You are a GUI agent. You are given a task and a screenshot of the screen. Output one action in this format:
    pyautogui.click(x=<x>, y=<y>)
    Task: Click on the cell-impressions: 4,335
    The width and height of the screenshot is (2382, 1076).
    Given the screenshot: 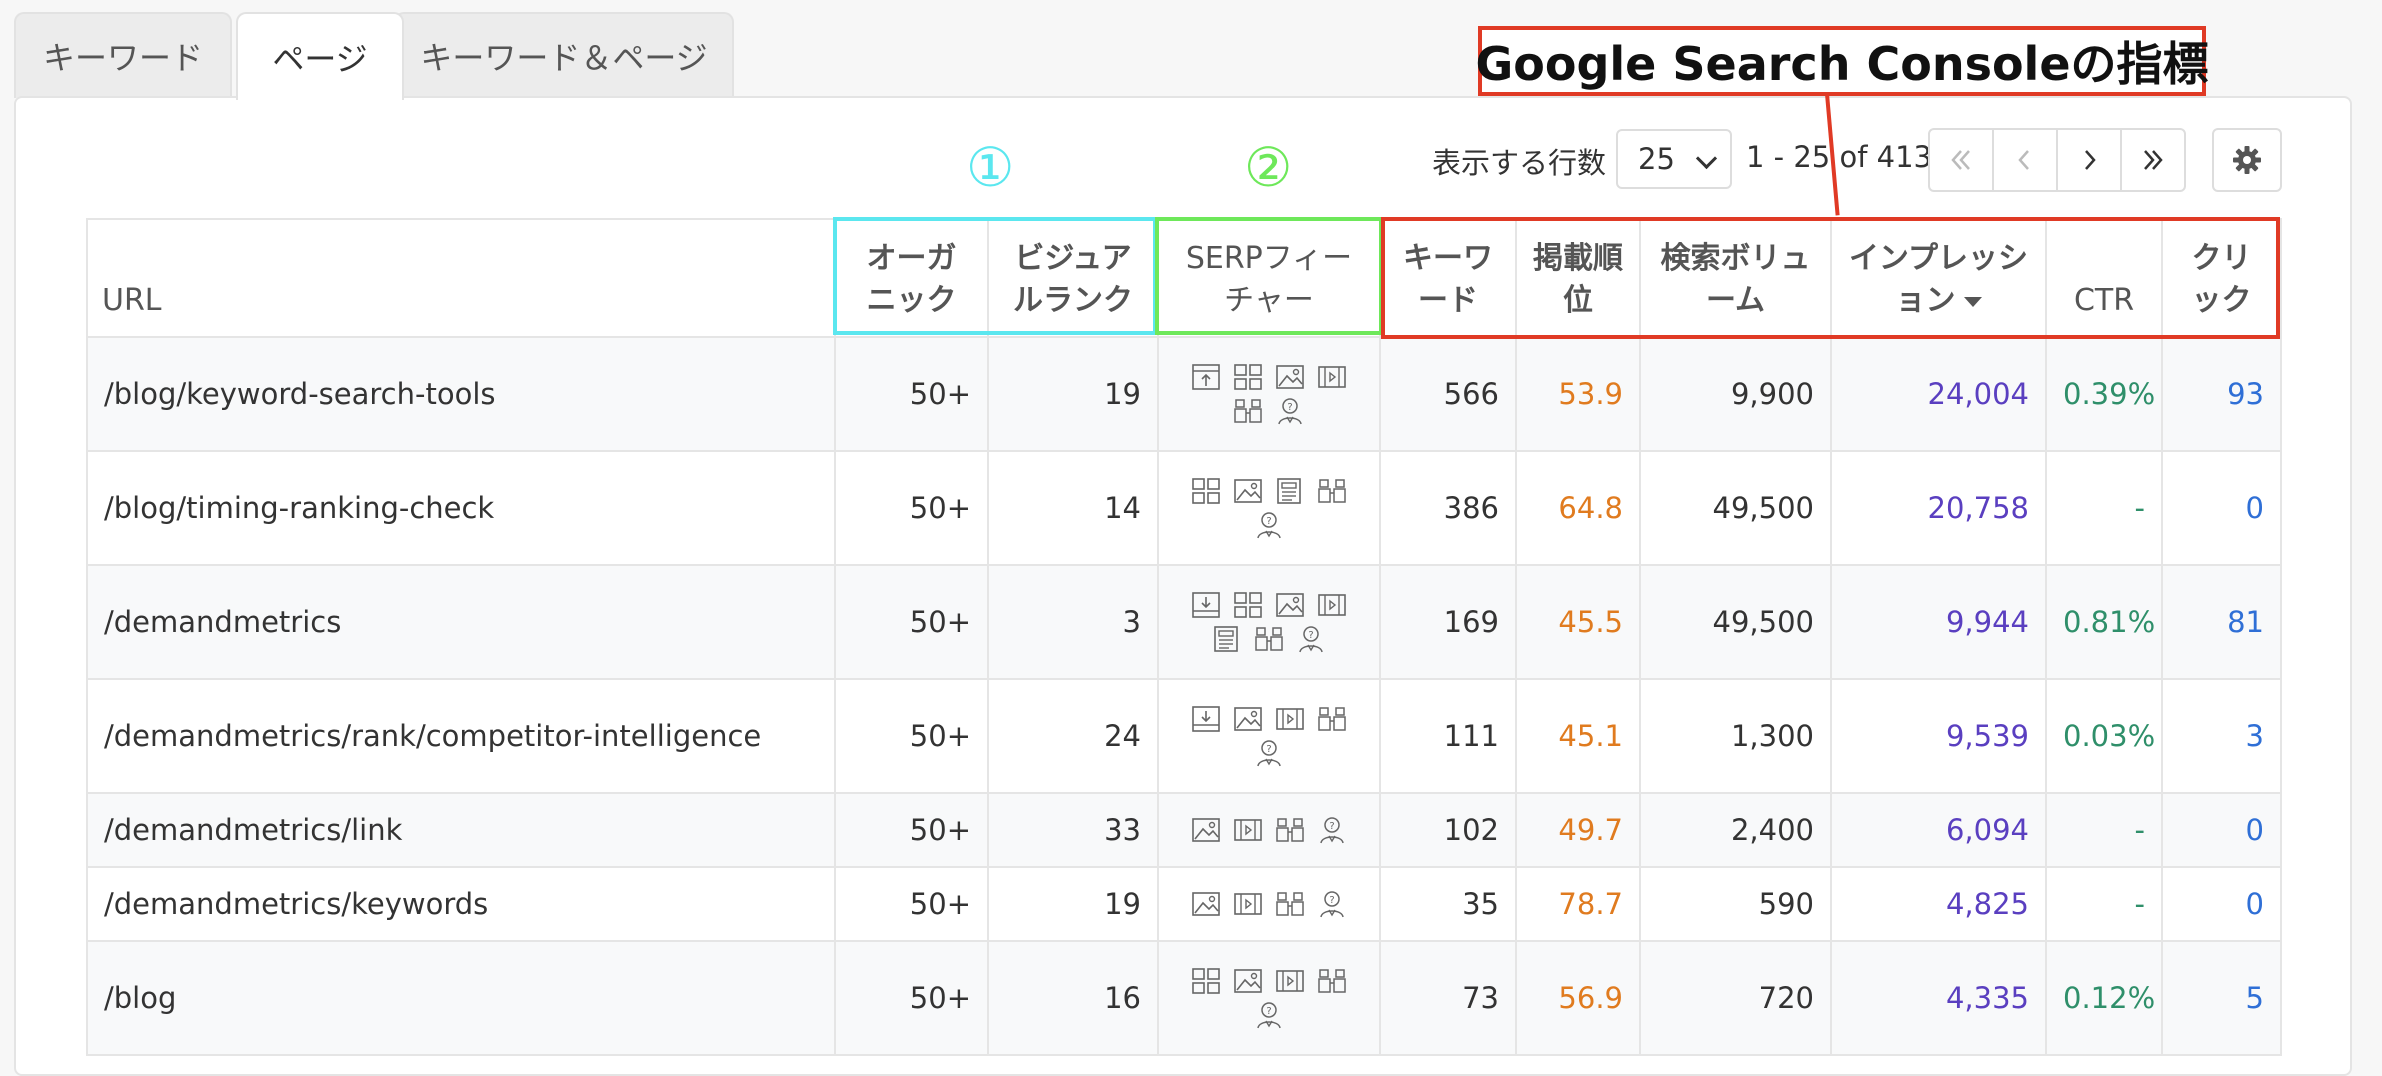 What is the action you would take?
    pyautogui.click(x=1938, y=998)
    